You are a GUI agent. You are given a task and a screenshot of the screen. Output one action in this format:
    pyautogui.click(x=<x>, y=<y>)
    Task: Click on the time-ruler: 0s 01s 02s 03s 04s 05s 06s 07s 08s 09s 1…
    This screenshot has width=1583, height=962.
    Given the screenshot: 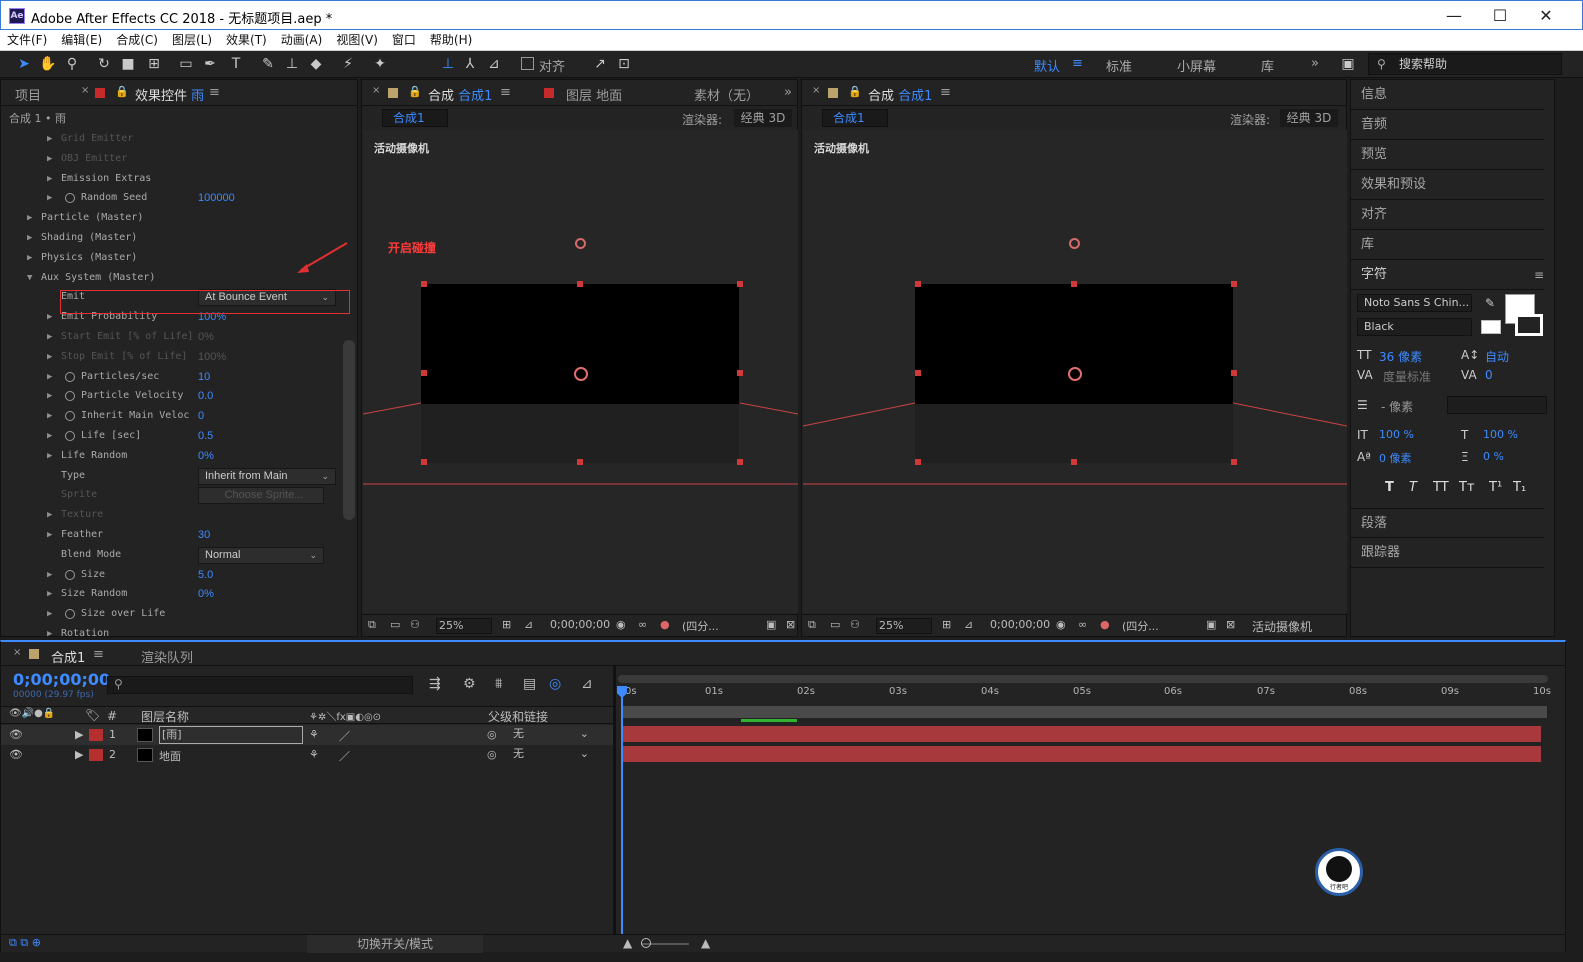 What is the action you would take?
    pyautogui.click(x=1087, y=693)
    